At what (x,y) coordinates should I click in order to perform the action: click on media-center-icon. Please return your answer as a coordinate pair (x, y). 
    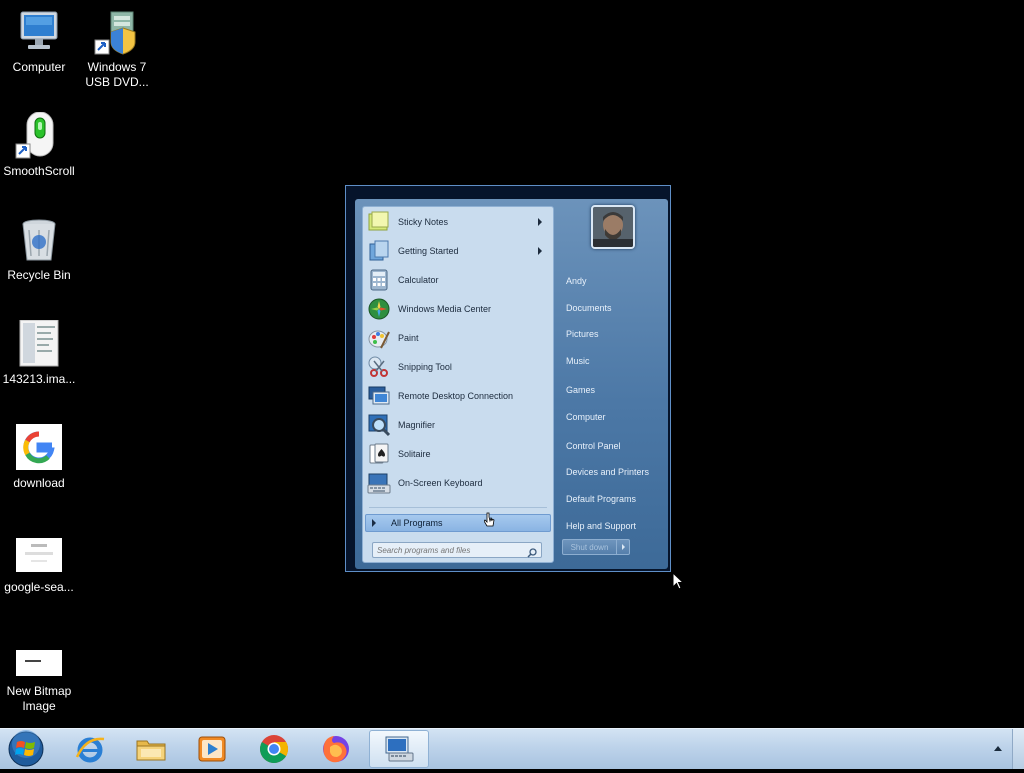
    Looking at the image, I should click on (379, 309).